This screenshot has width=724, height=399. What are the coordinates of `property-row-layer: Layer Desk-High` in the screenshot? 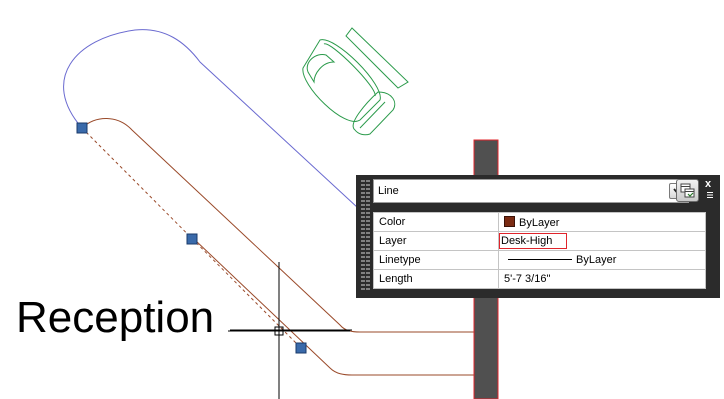 It's located at (539, 241).